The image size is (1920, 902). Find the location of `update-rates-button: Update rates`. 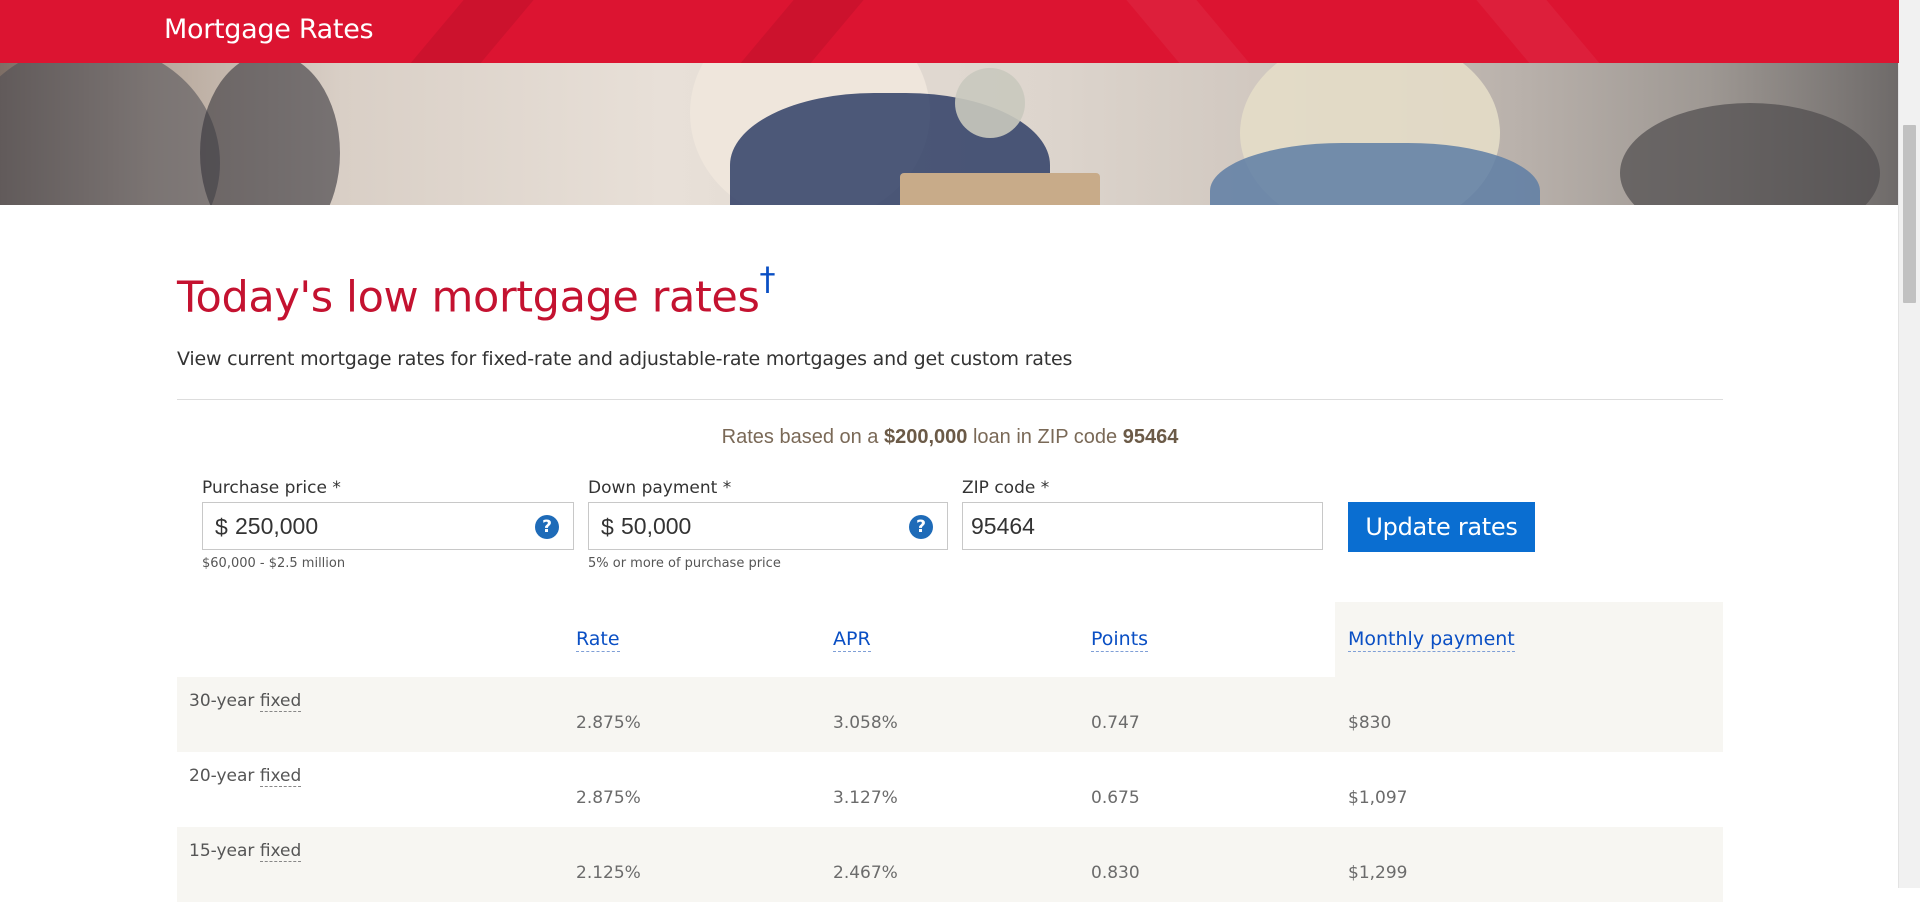

update-rates-button: Update rates is located at coordinates (1441, 527).